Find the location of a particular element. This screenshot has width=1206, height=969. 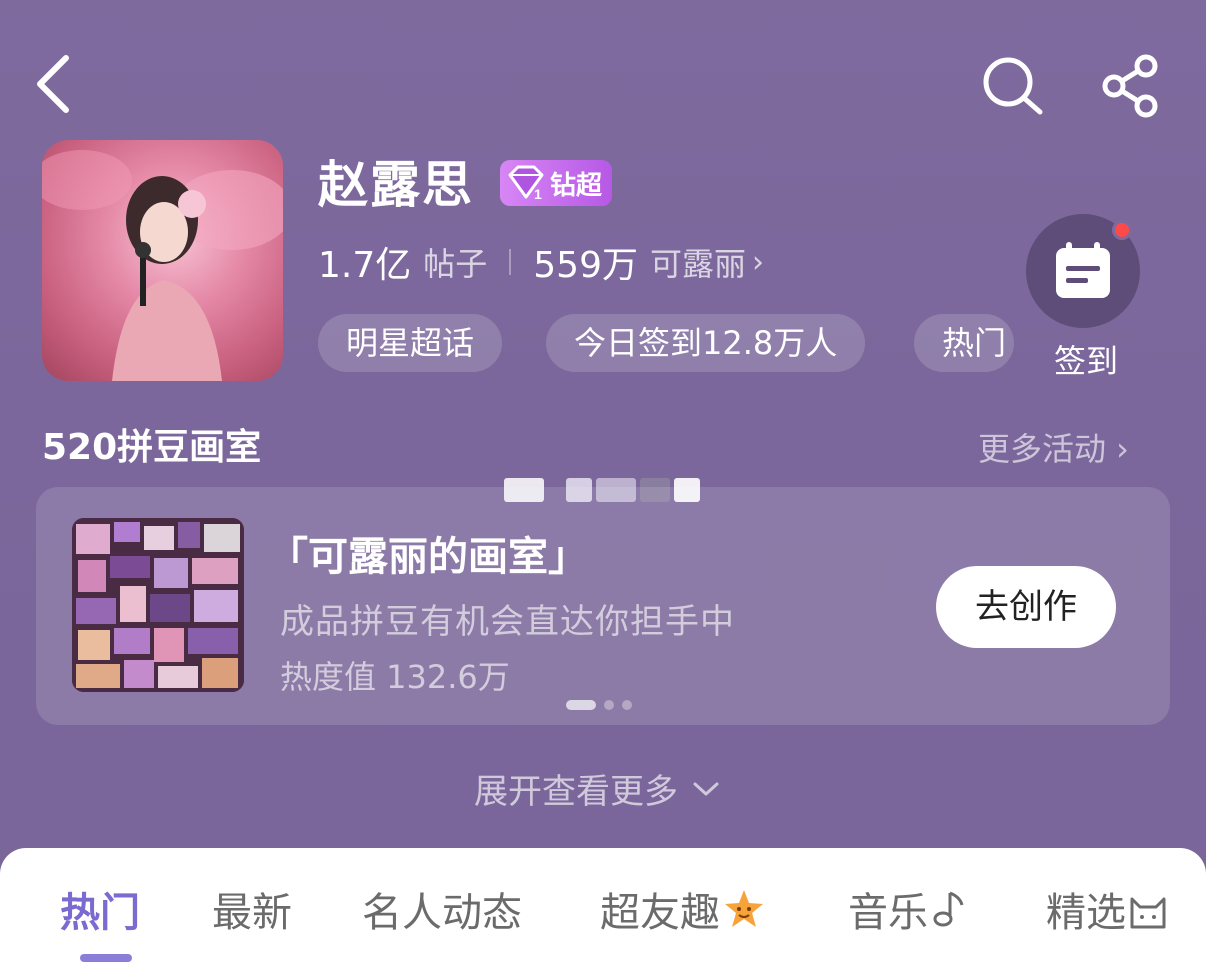

notification-dot is located at coordinates (1122, 230).